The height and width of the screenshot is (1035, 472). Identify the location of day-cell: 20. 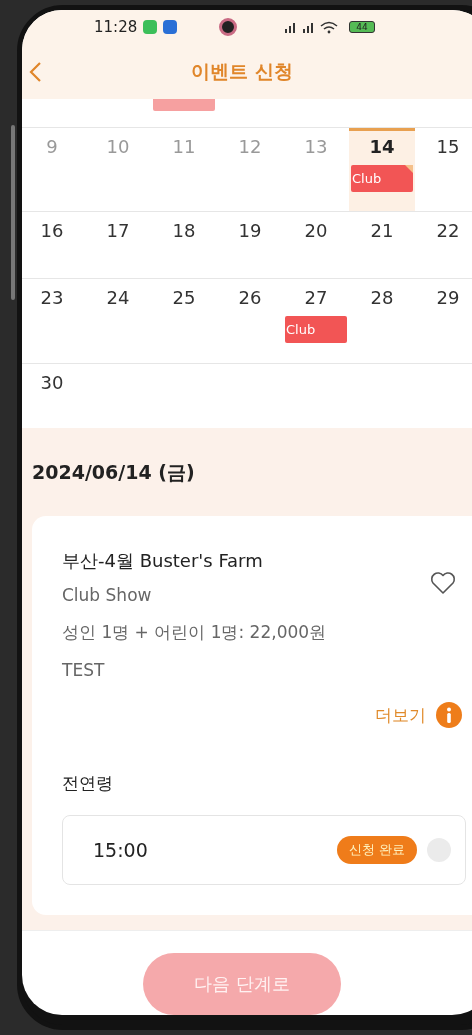
(316, 245).